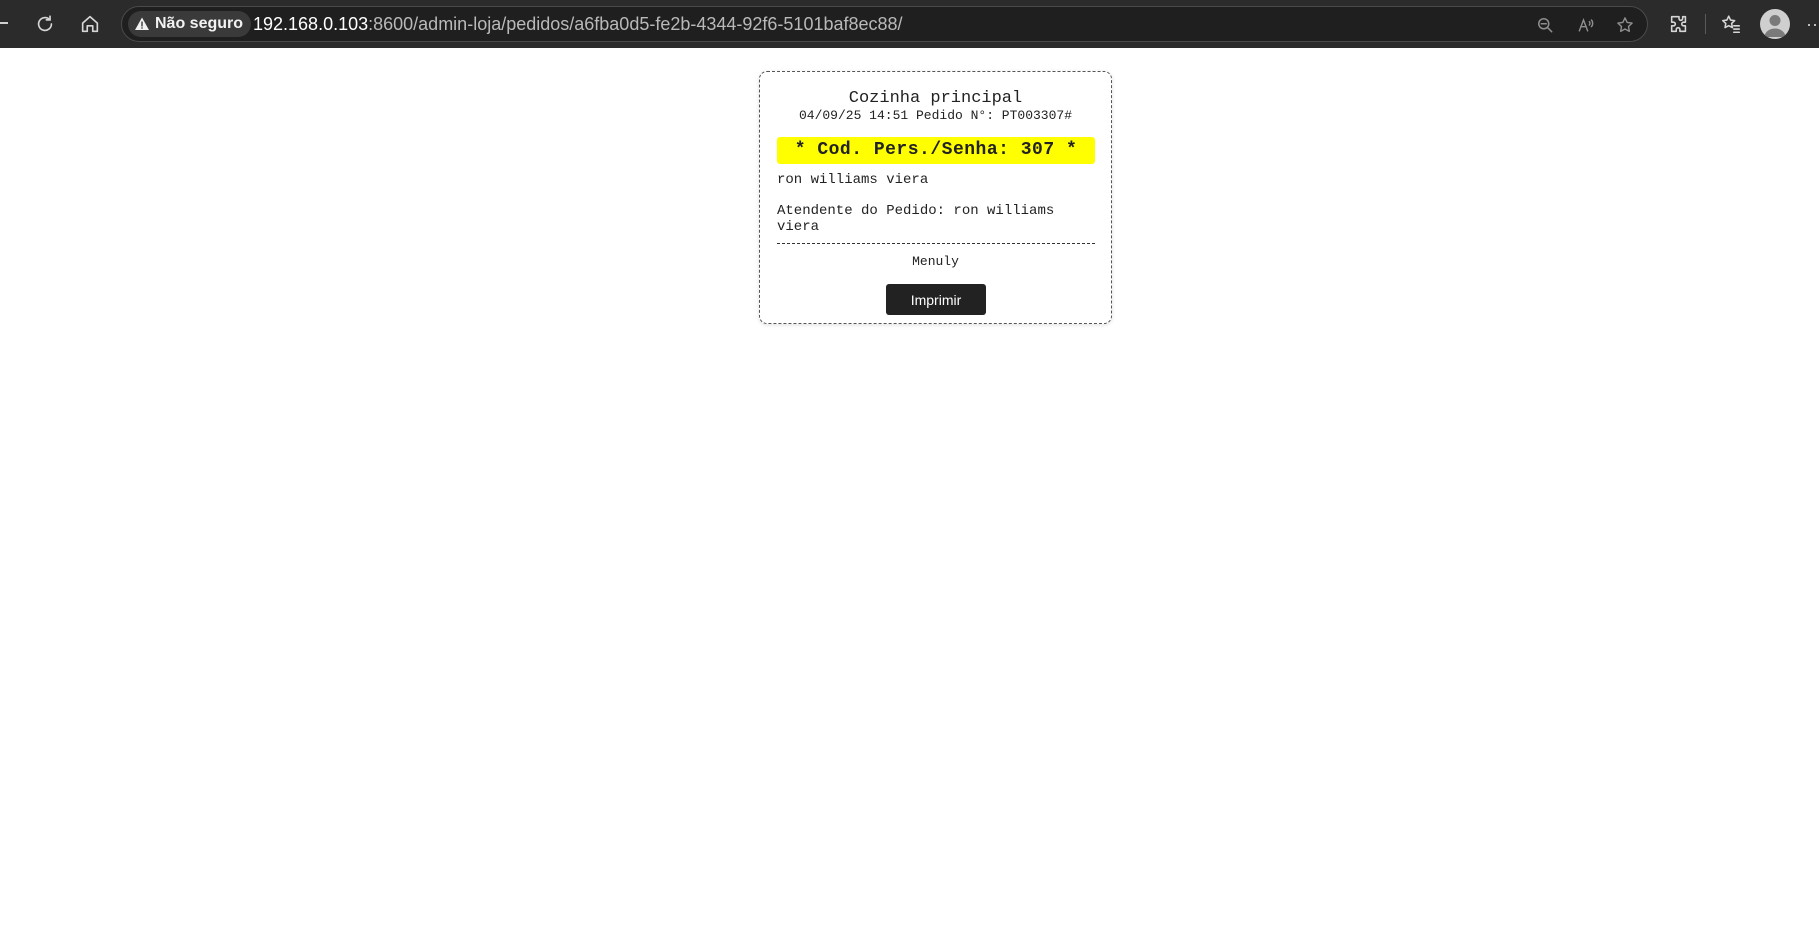  I want to click on favorite-star-icon, so click(1625, 25).